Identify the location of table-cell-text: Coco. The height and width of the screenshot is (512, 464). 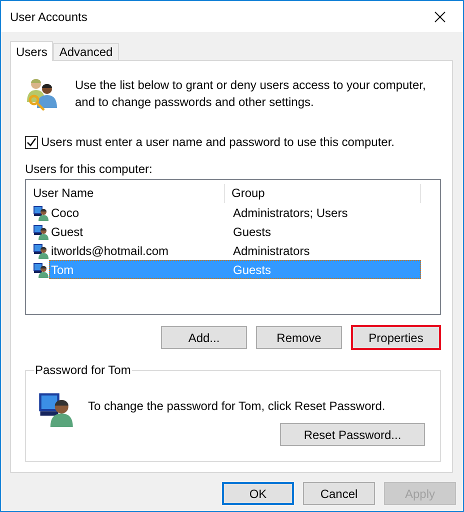
(65, 213).